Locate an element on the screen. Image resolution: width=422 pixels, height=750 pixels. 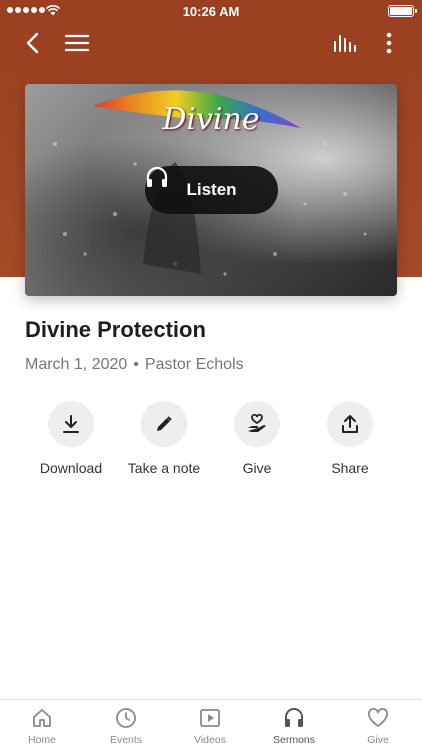
play-icon is located at coordinates (210, 718).